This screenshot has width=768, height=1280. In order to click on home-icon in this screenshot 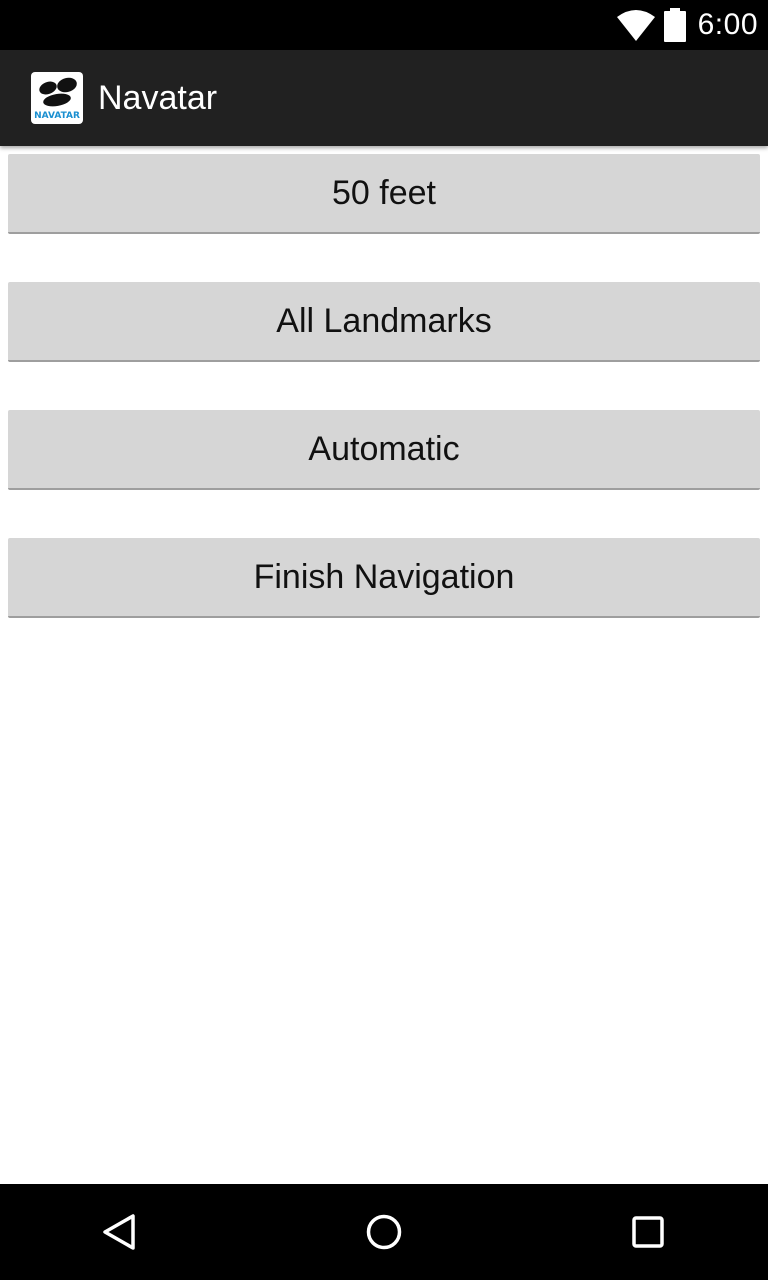, I will do `click(384, 1232)`.